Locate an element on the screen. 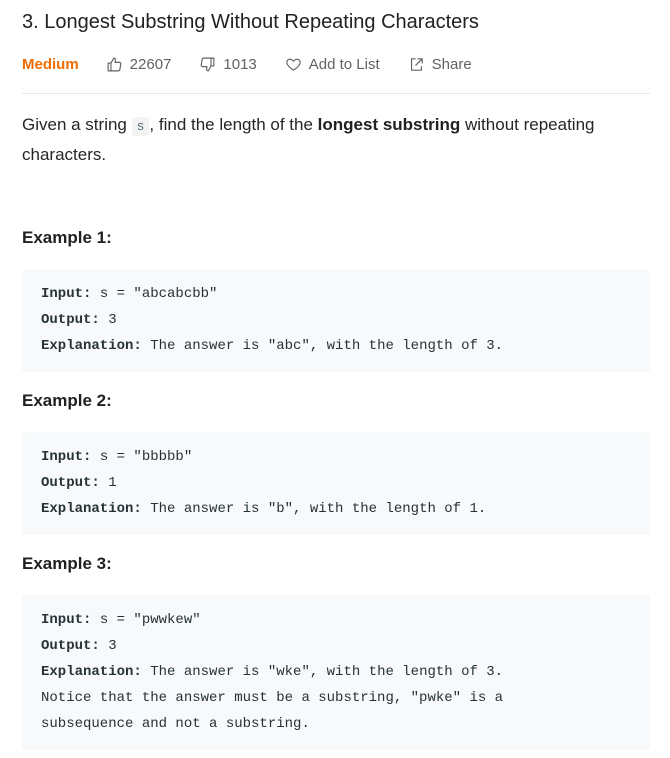 This screenshot has height=758, width=670. problem-meta-bar: Medium 22607 1013 Add to List Share is located at coordinates (336, 64).